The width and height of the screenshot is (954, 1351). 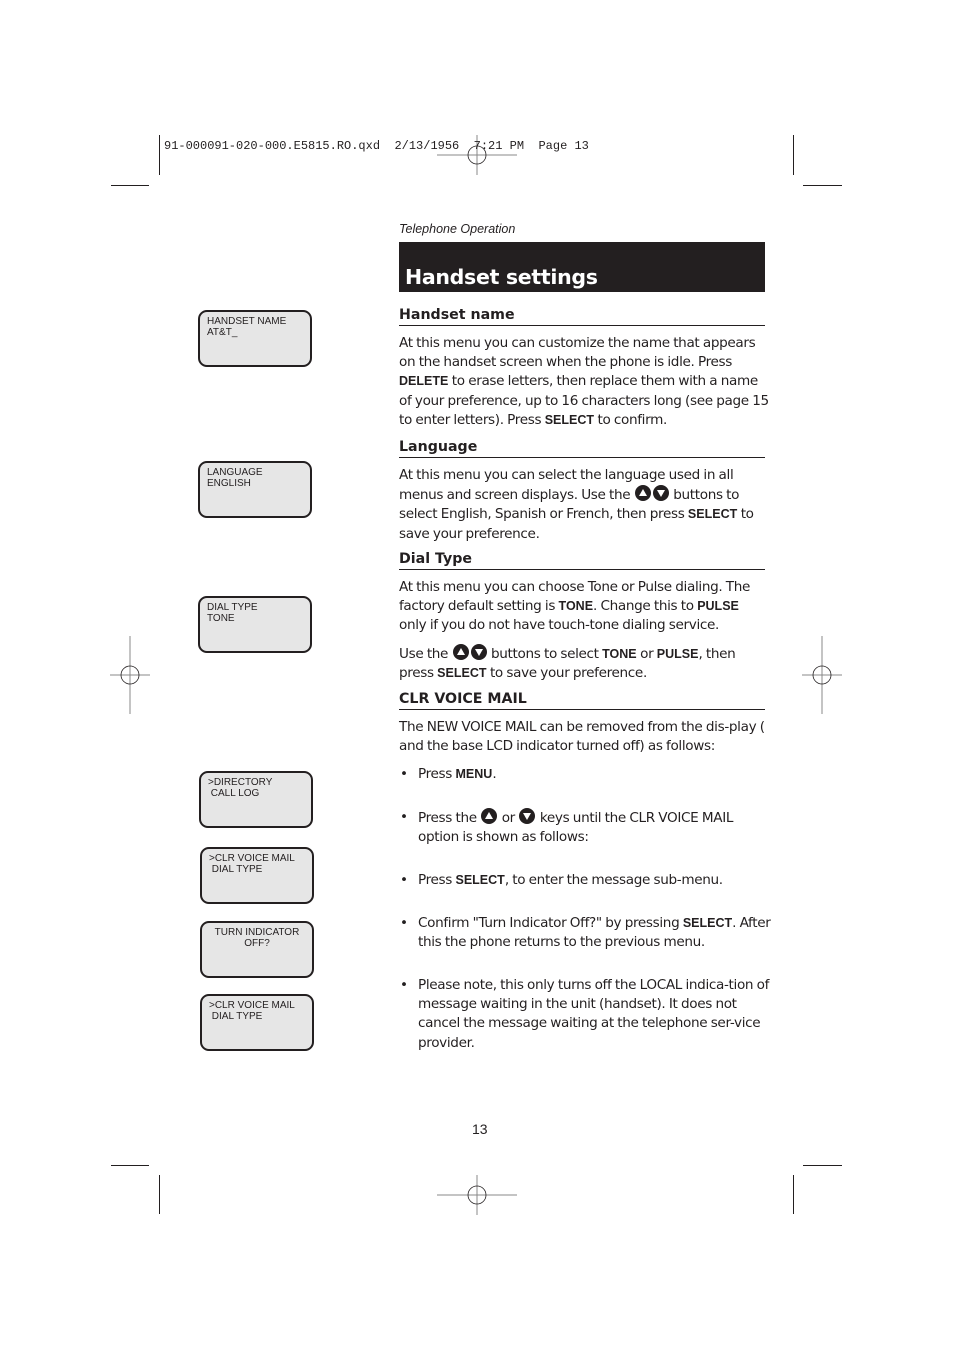 What do you see at coordinates (582, 448) in the screenshot?
I see `heading-language: Language` at bounding box center [582, 448].